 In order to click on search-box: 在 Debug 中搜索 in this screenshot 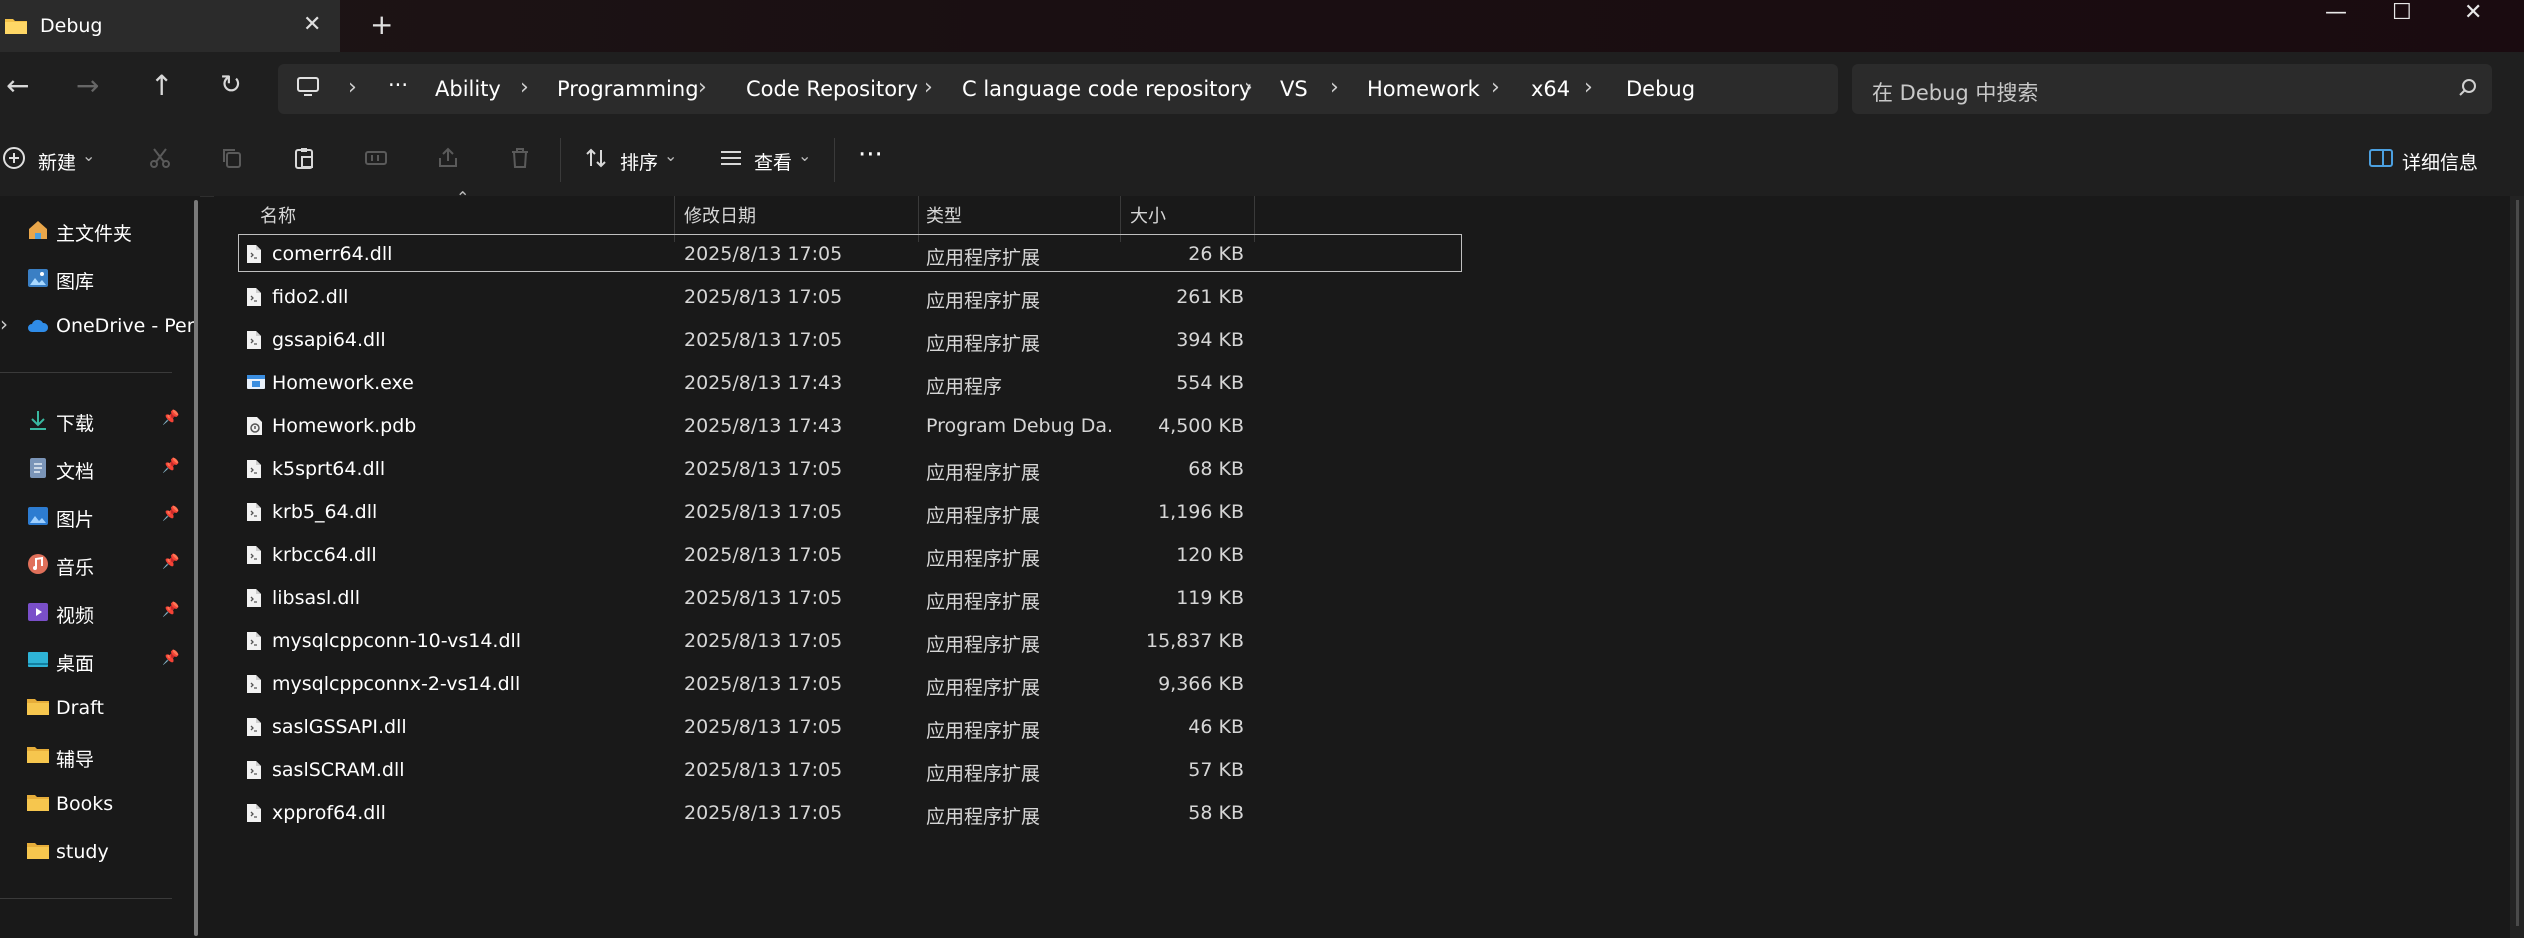, I will do `click(2172, 89)`.